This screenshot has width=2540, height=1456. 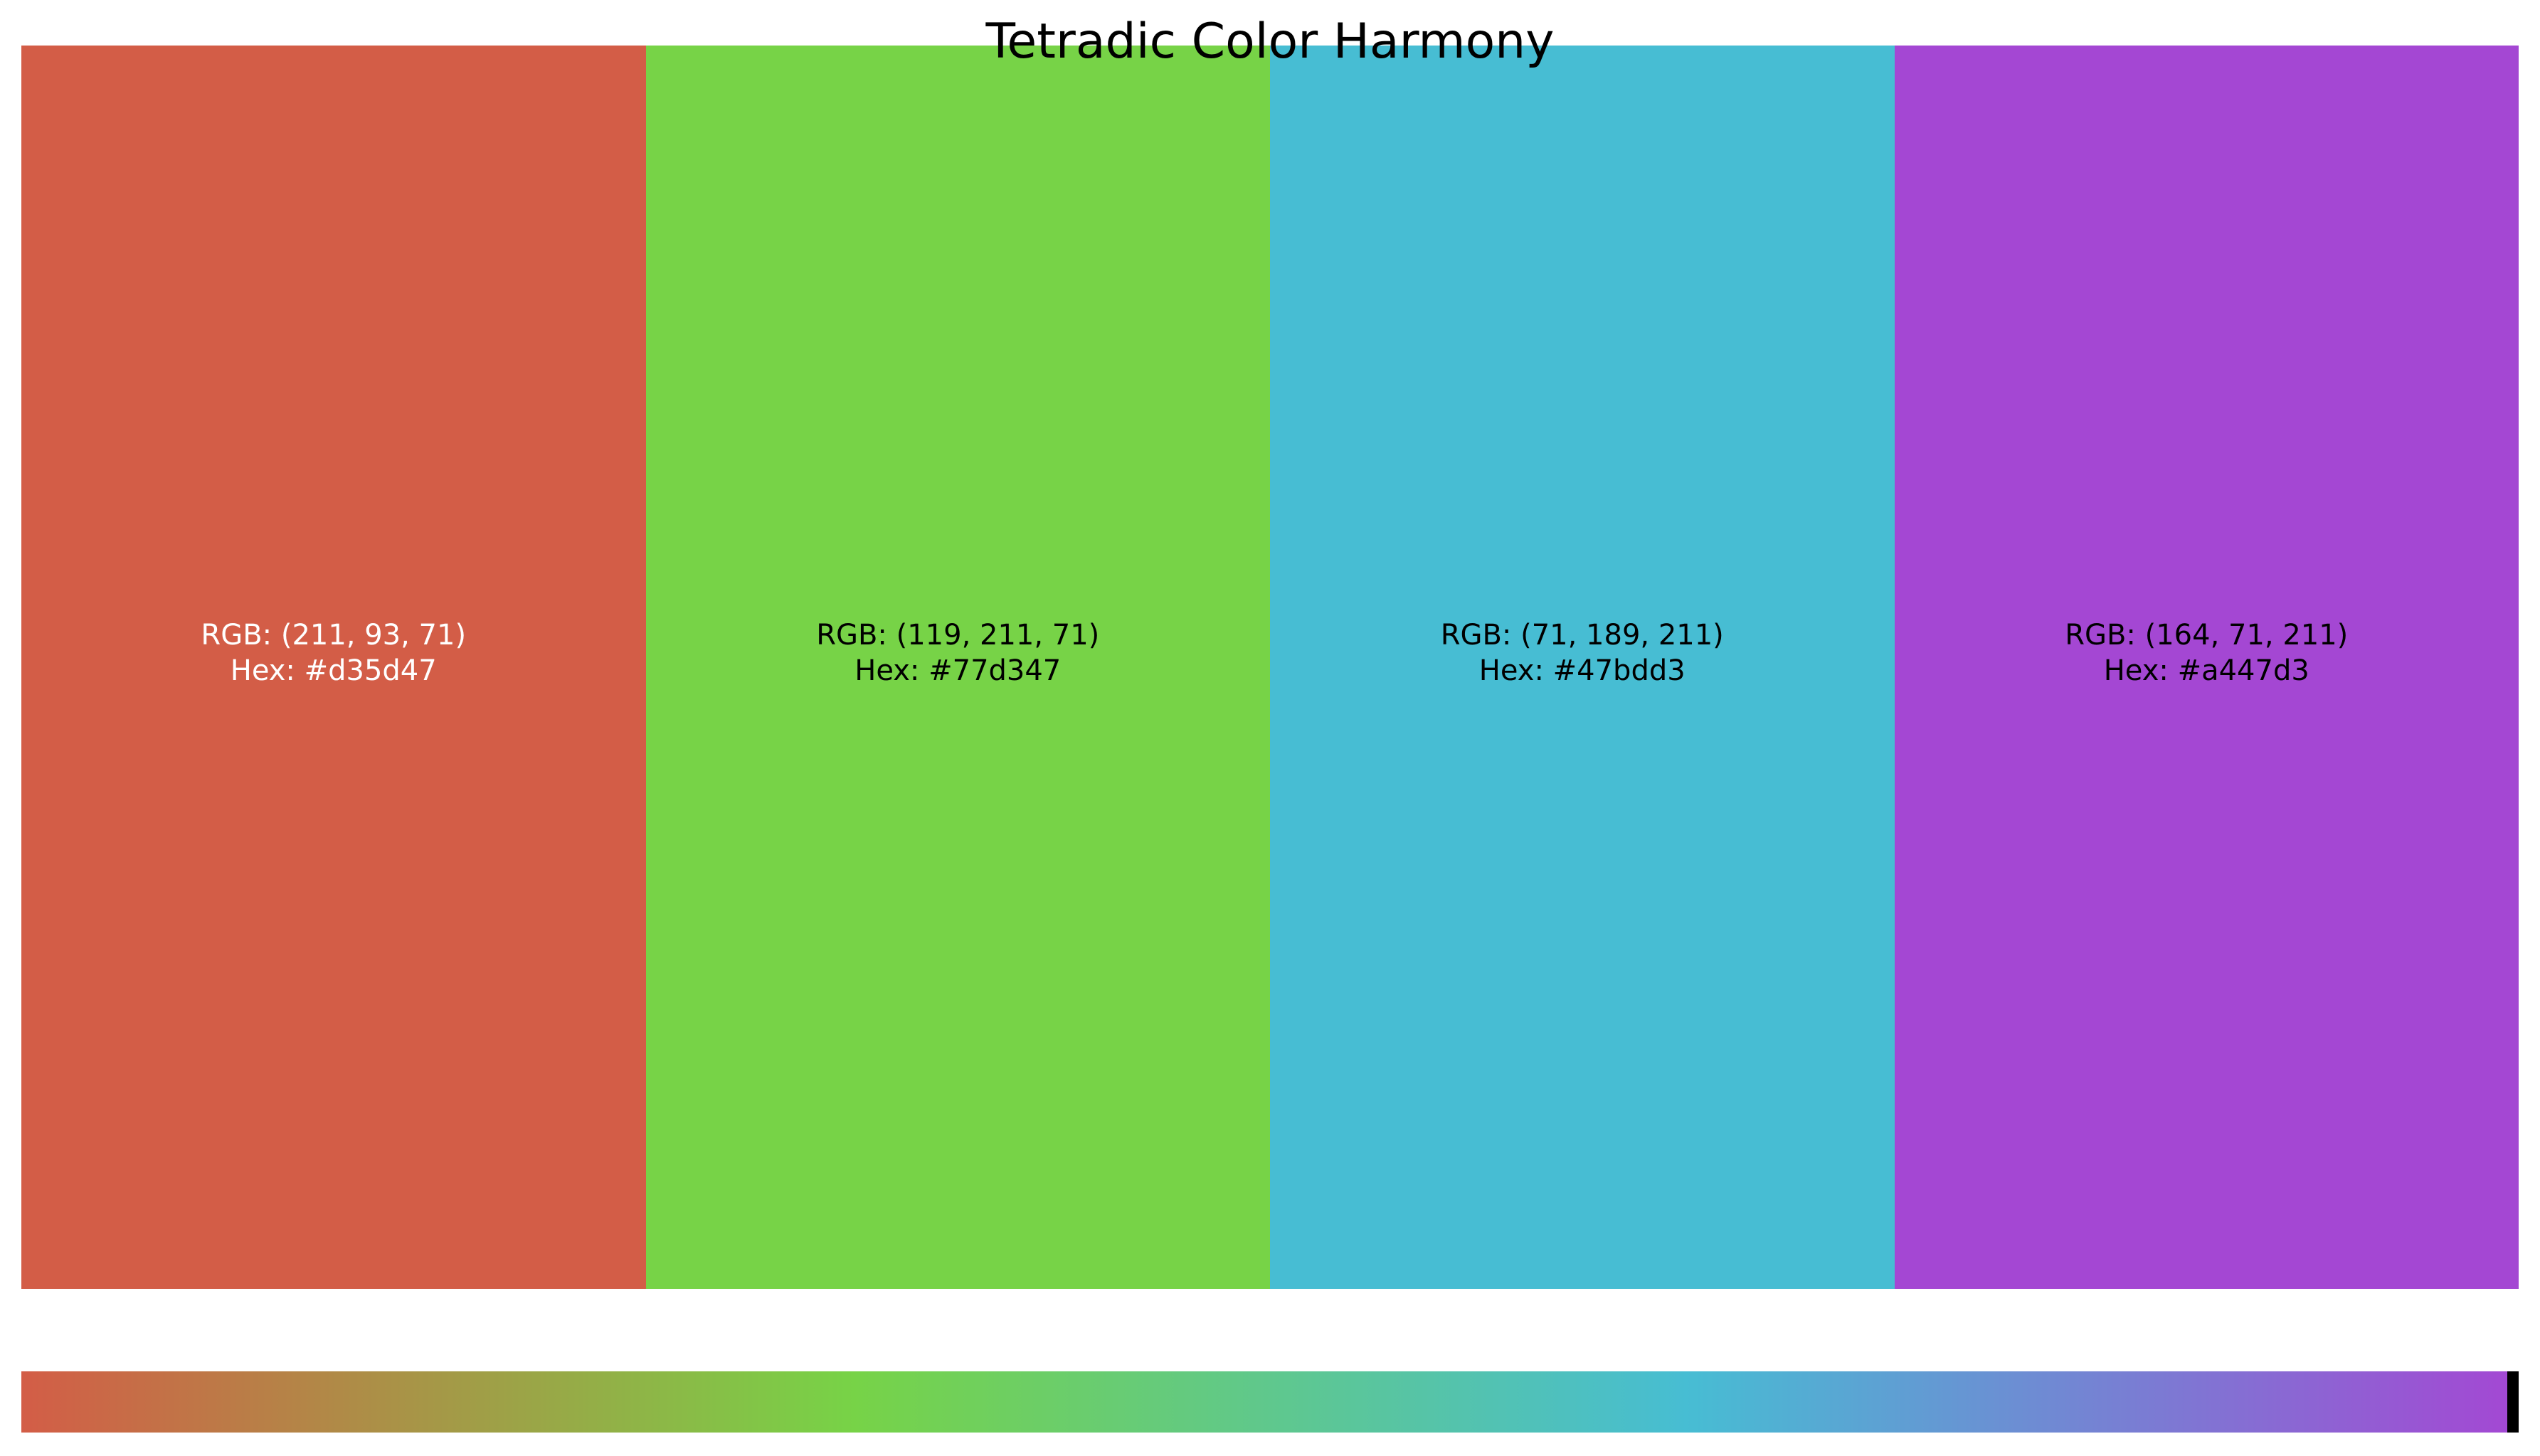 What do you see at coordinates (2207, 635) in the screenshot?
I see `swatch-rgb-label: RGB: (164, 71, 211)` at bounding box center [2207, 635].